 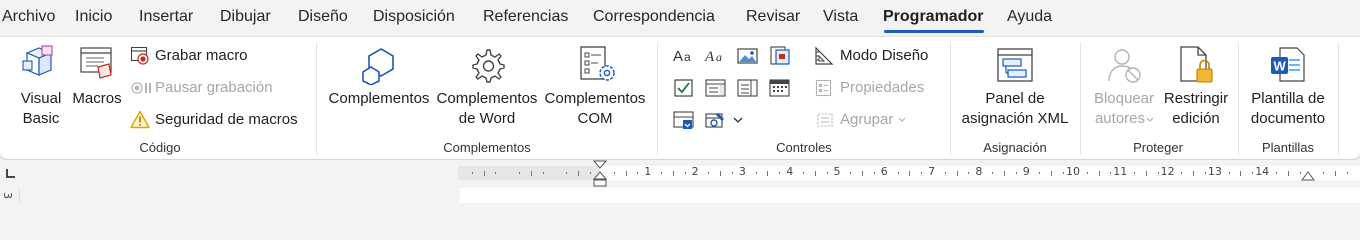 What do you see at coordinates (1015, 147) in the screenshot?
I see `group-label-asignacion: Asignación` at bounding box center [1015, 147].